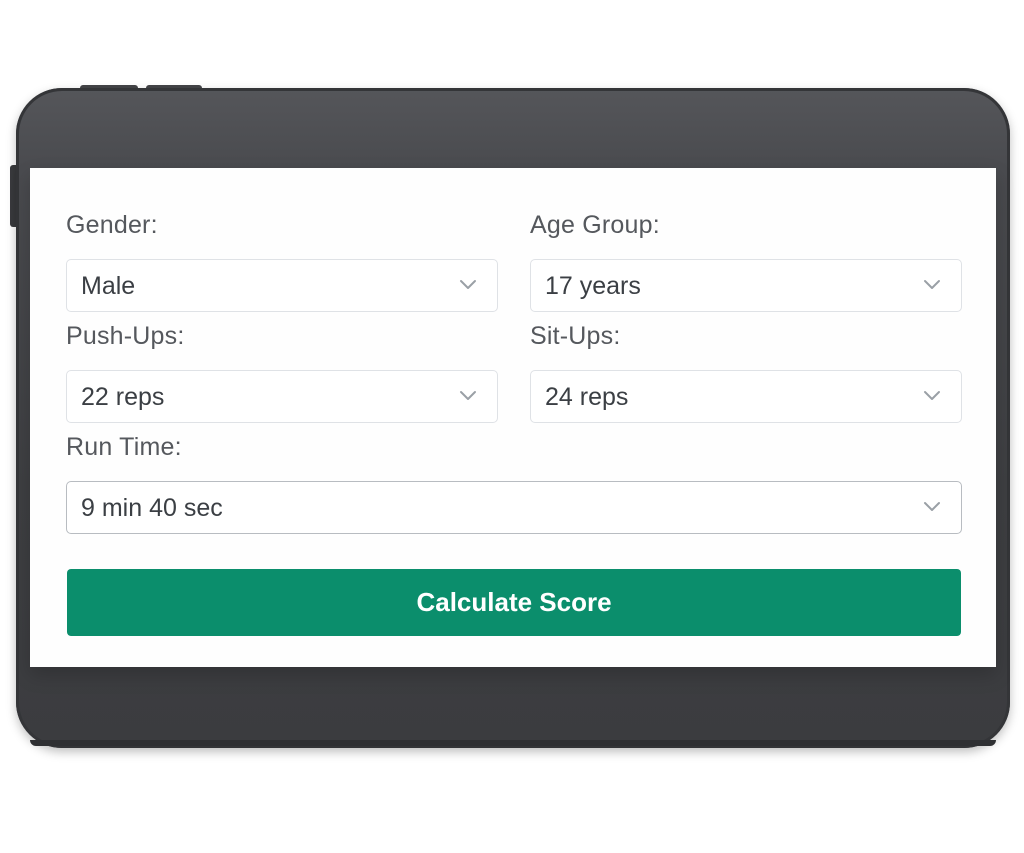  What do you see at coordinates (112, 225) in the screenshot?
I see `gender-label: Gender:` at bounding box center [112, 225].